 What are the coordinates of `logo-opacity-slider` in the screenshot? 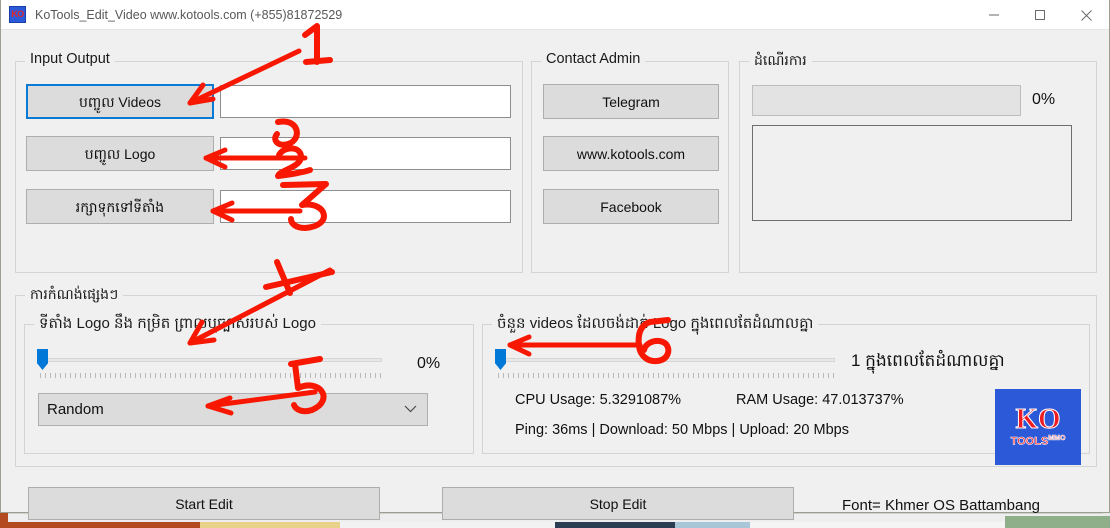 It's located at (209, 364).